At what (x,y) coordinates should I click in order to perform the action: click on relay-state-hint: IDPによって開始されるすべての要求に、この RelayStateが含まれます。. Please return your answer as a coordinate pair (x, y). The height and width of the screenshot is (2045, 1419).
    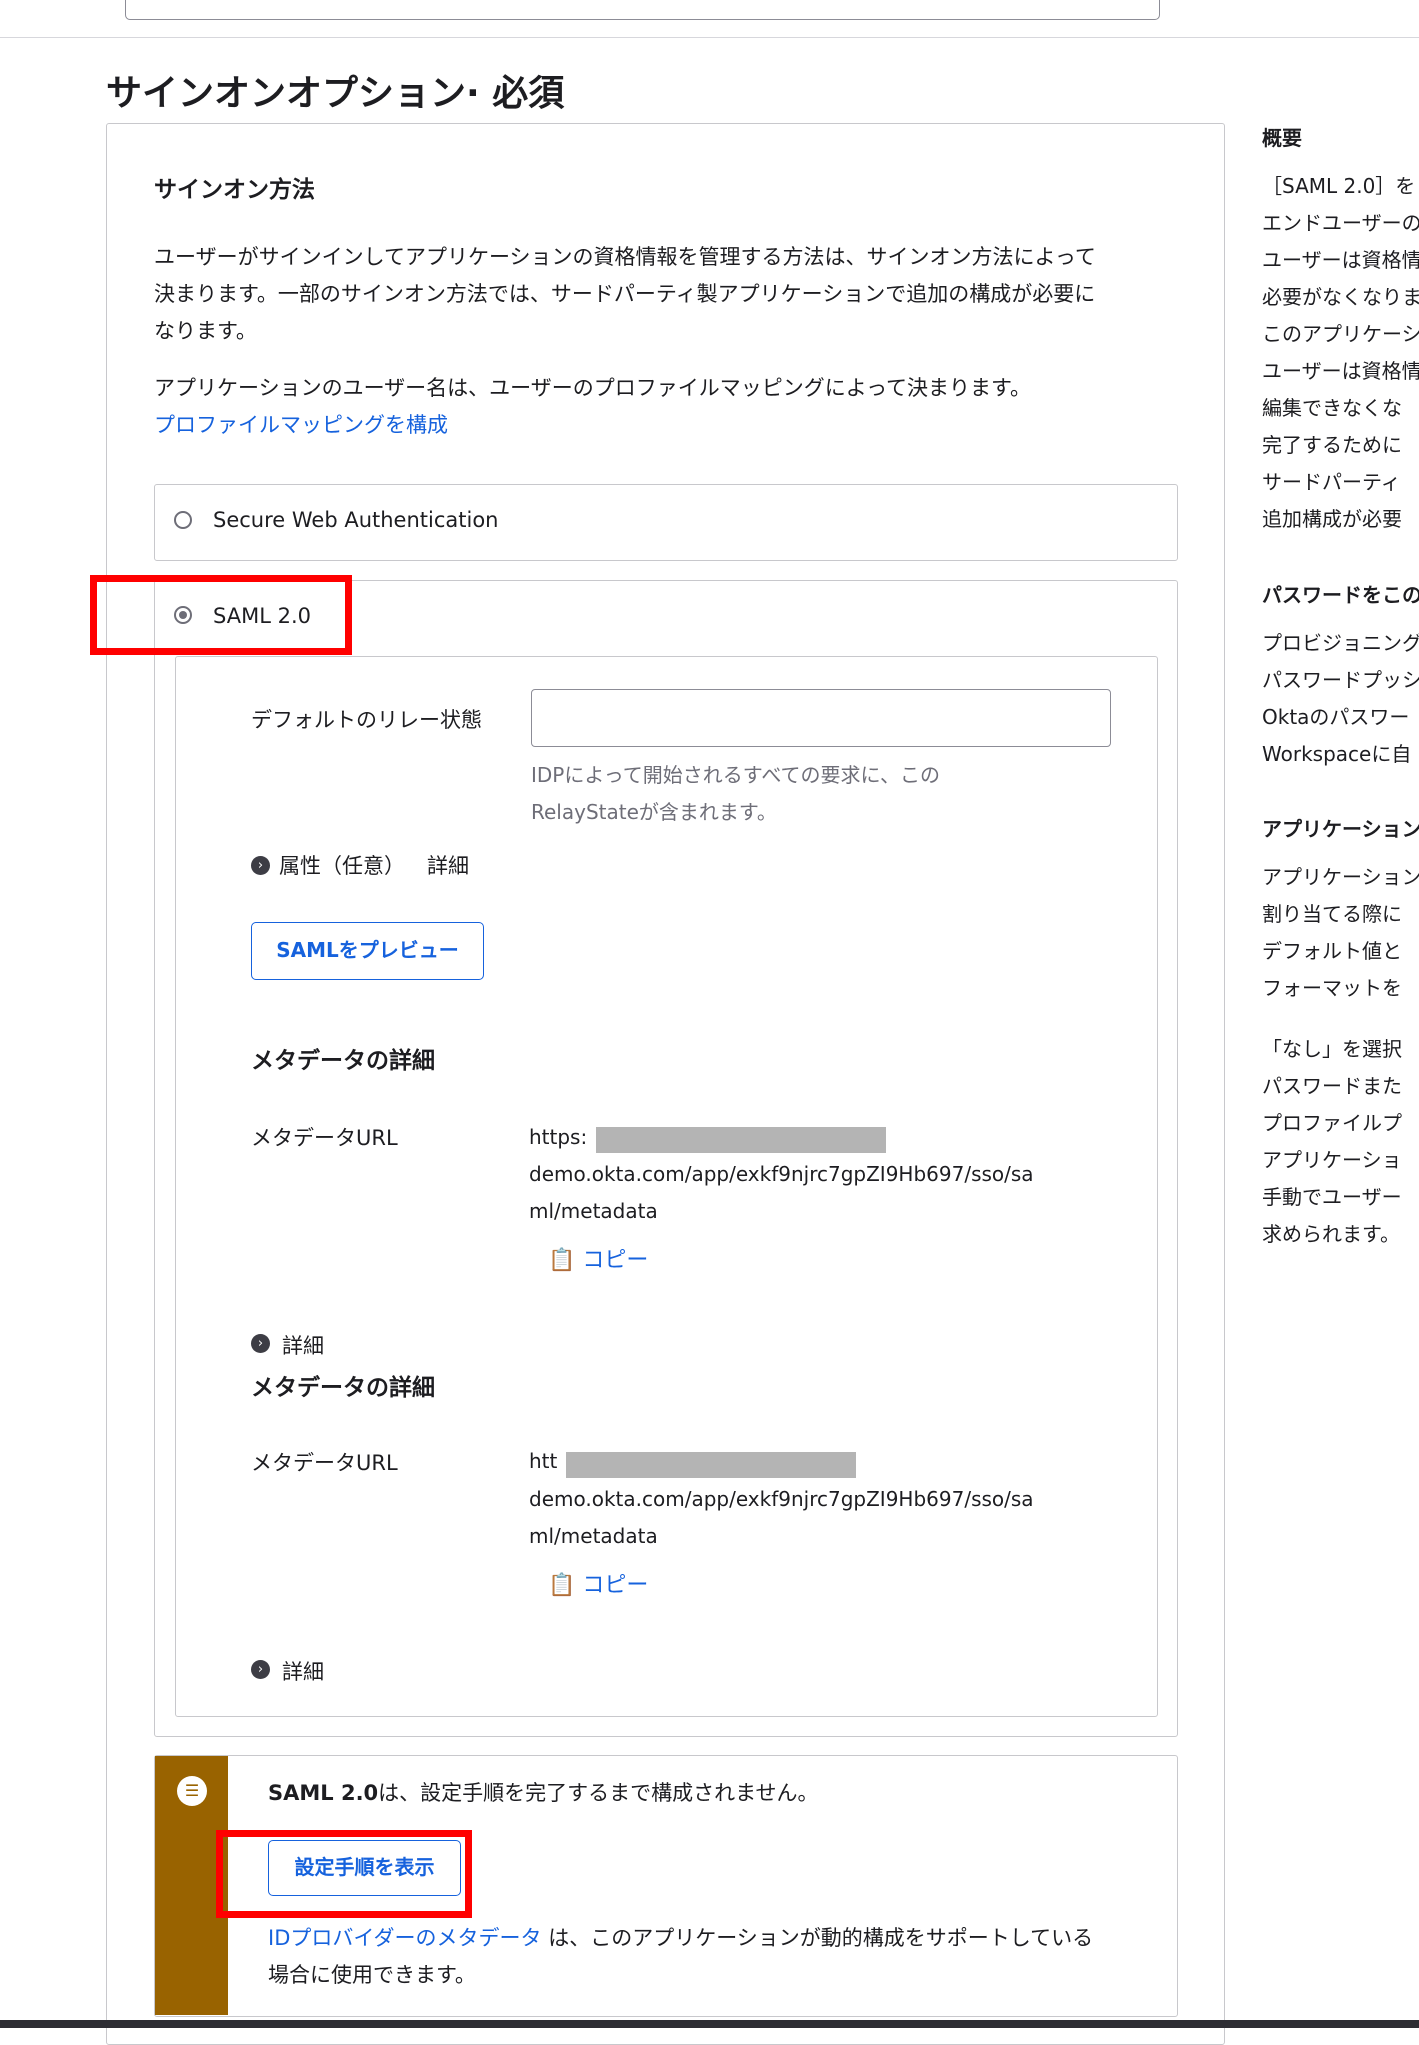
    Looking at the image, I should click on (811, 794).